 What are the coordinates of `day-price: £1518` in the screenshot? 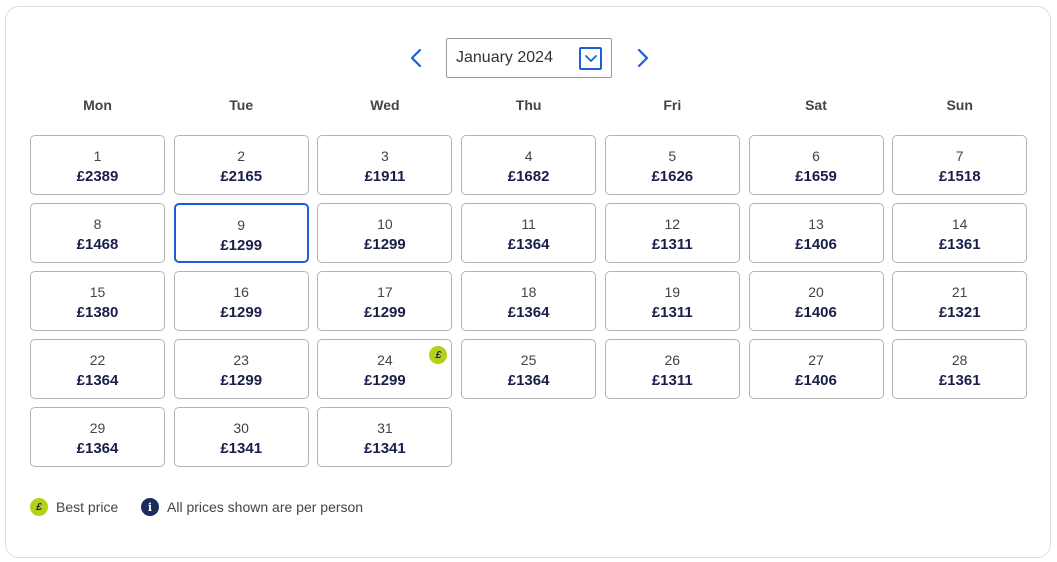 It's located at (959, 176).